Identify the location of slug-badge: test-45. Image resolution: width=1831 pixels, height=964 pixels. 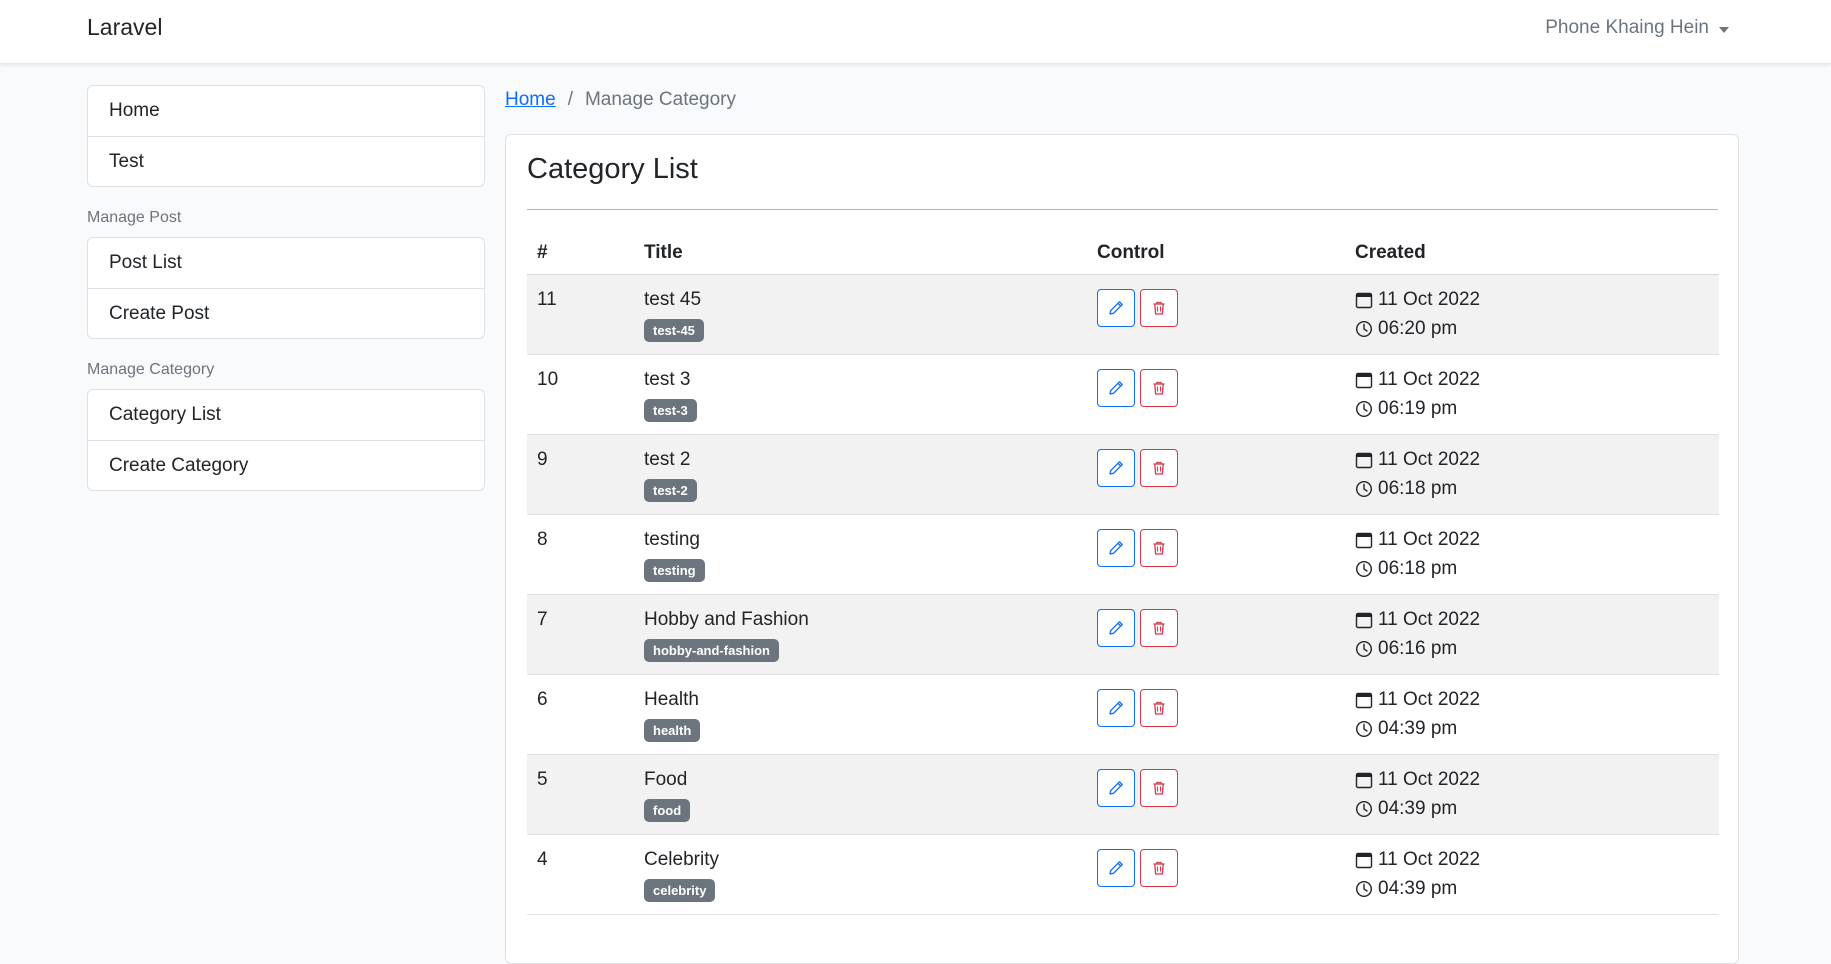
(674, 330).